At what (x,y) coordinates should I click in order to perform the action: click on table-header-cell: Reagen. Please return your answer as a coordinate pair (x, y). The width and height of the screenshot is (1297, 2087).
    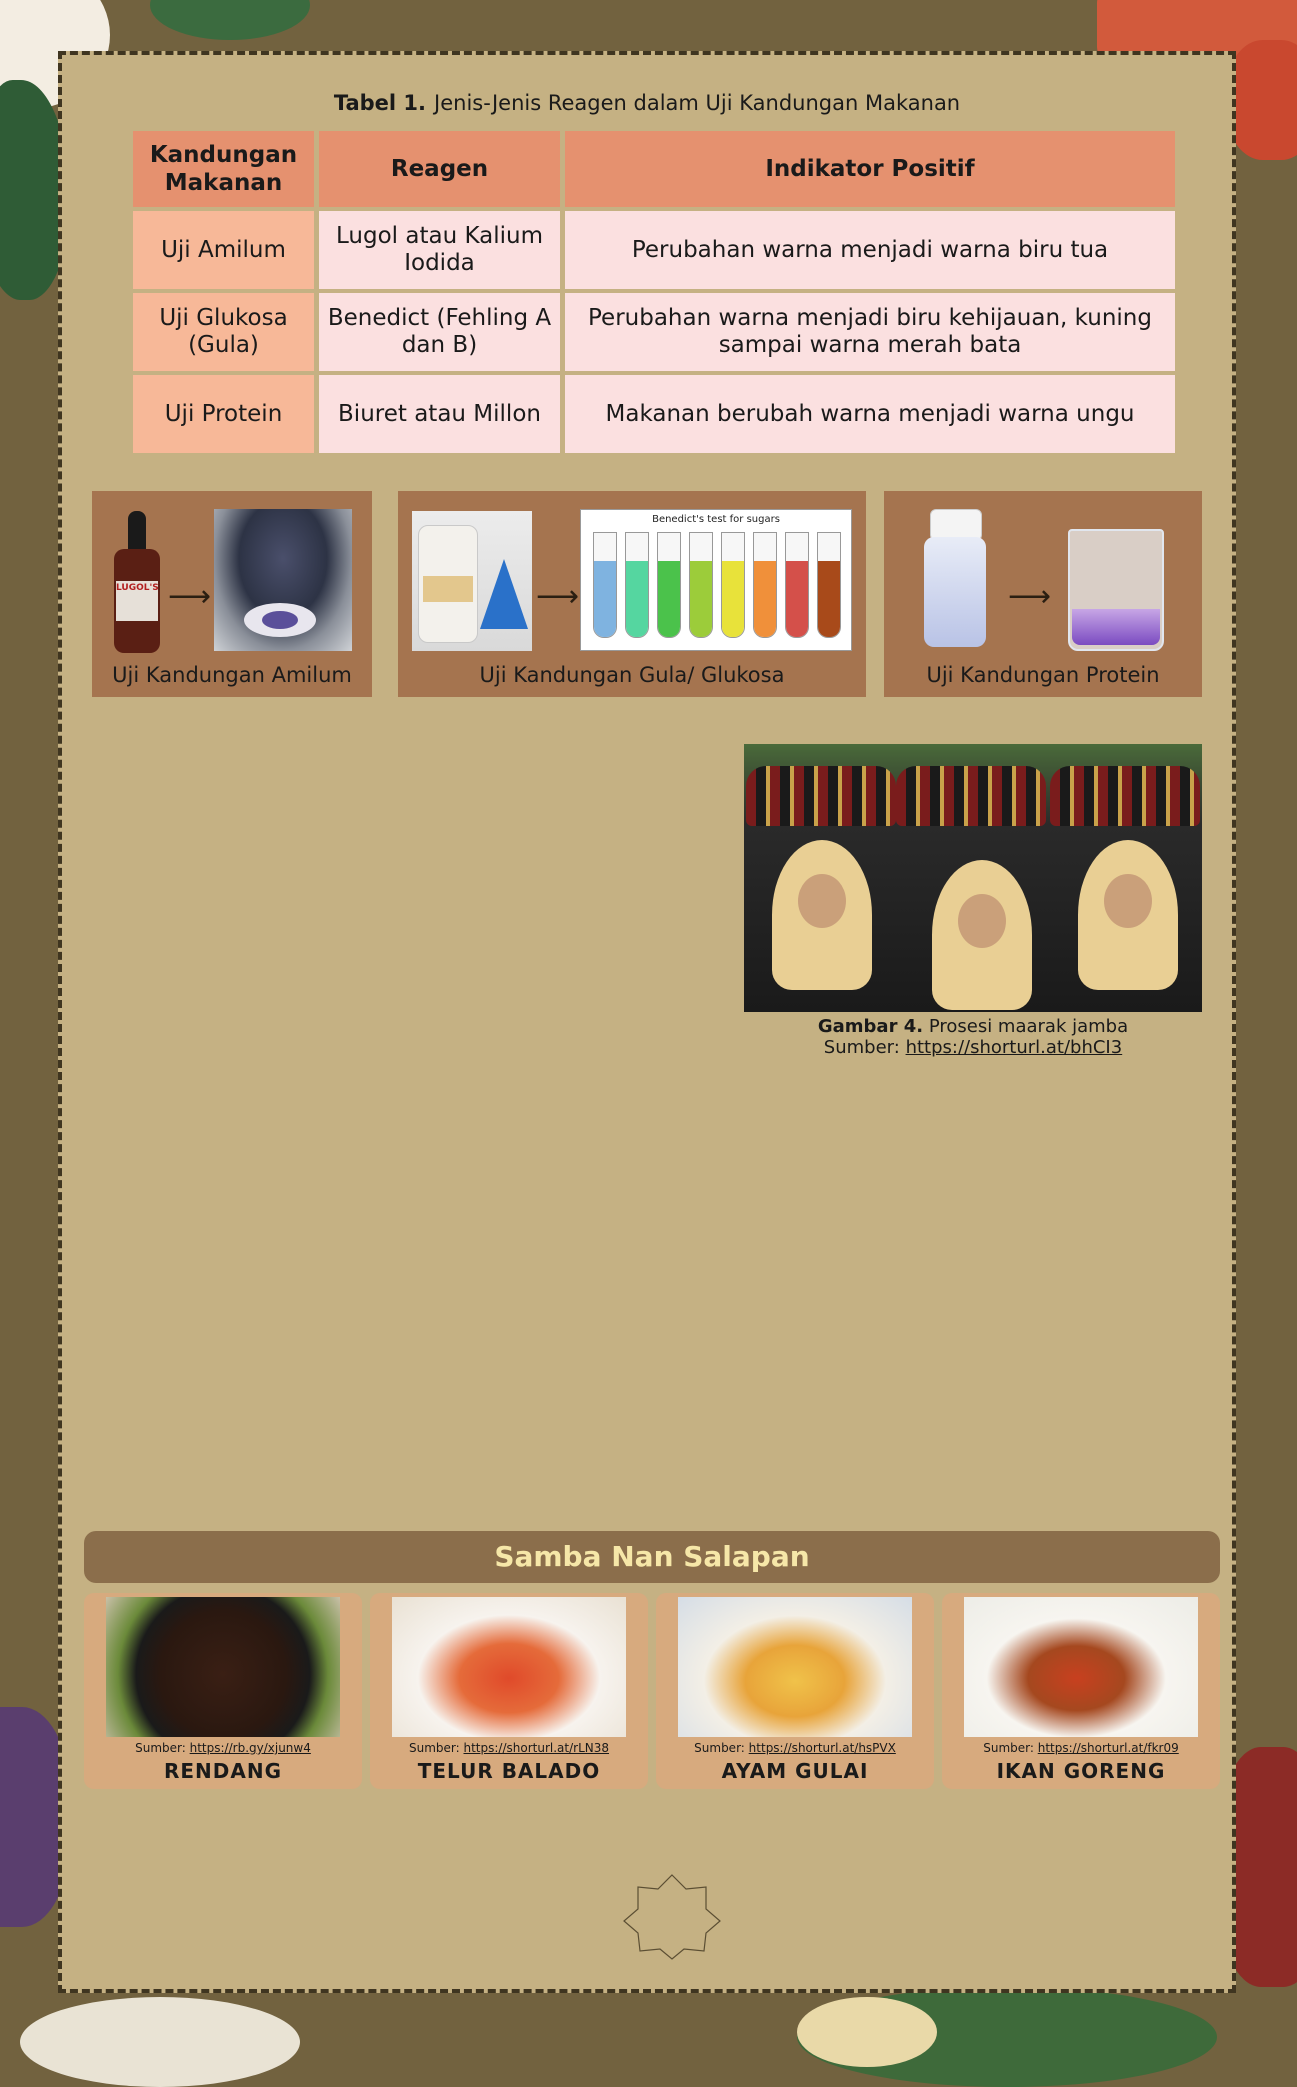
    Looking at the image, I should click on (439, 169).